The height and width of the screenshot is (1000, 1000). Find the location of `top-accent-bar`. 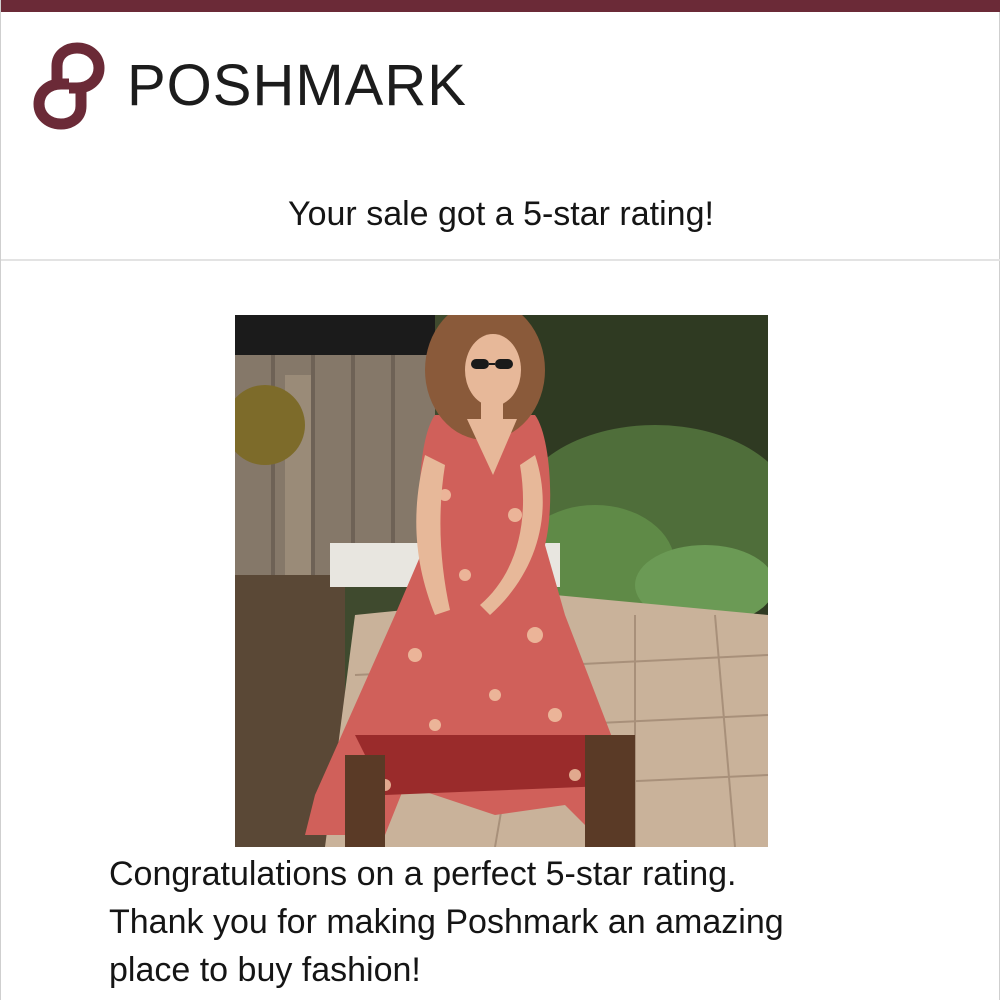

top-accent-bar is located at coordinates (500, 6).